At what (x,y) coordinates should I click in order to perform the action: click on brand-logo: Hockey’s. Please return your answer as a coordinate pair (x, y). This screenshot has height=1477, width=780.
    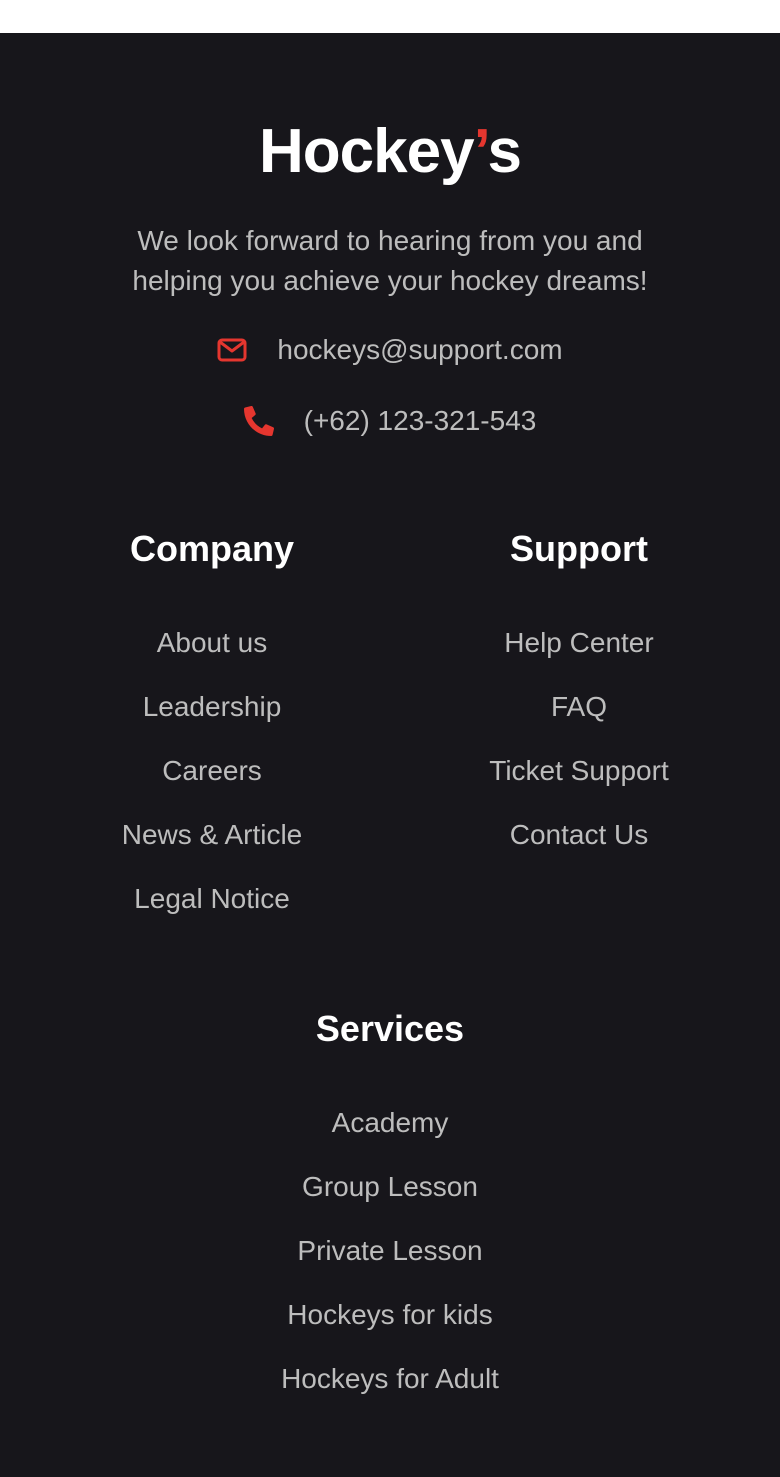
    Looking at the image, I should click on (390, 152).